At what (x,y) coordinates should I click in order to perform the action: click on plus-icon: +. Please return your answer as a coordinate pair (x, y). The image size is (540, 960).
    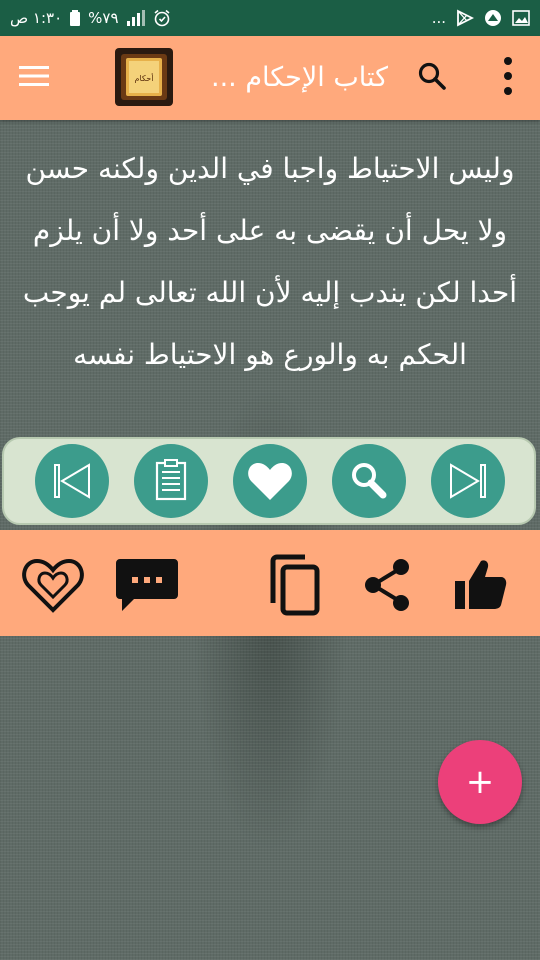
    Looking at the image, I should click on (480, 782).